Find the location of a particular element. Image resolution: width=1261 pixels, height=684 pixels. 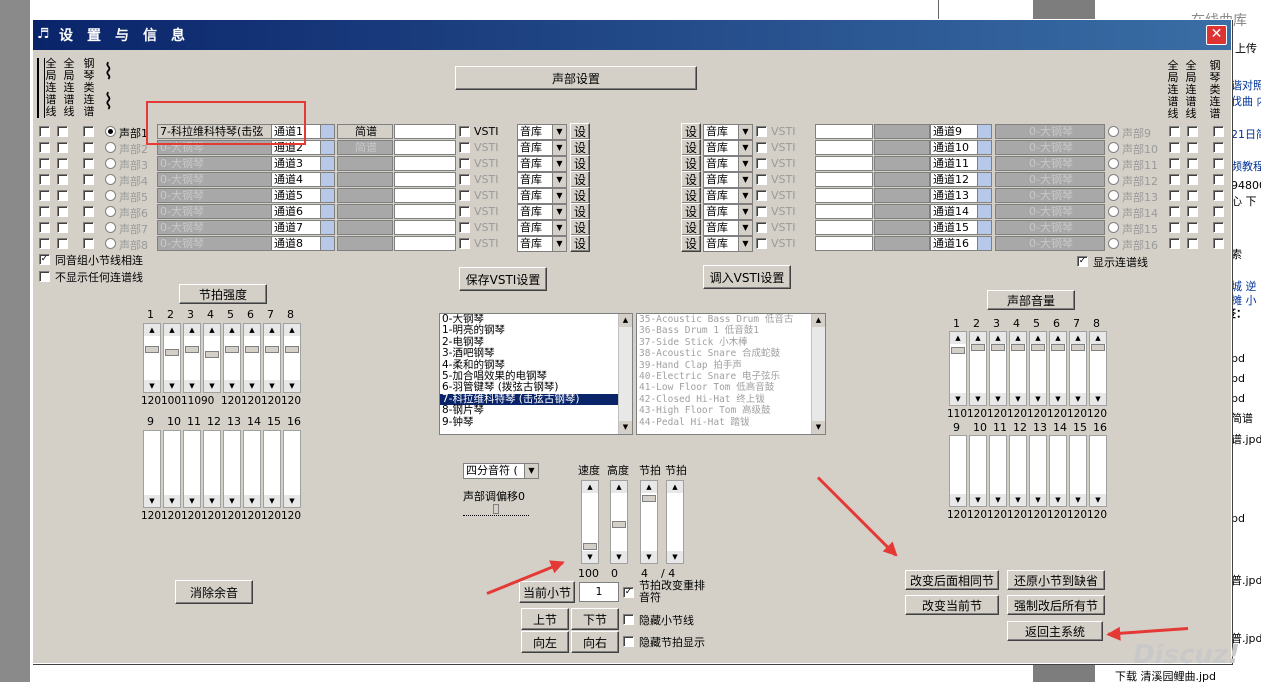

change-after-button: 改变后面相同节 is located at coordinates (952, 580).